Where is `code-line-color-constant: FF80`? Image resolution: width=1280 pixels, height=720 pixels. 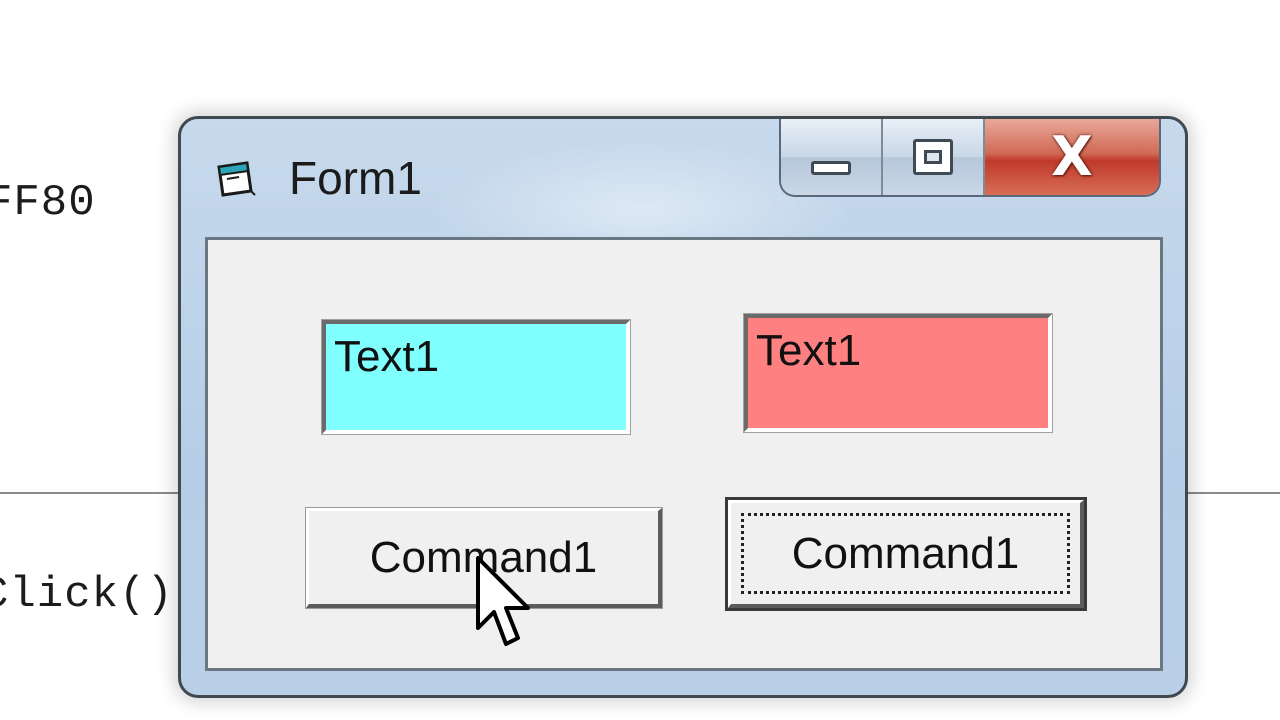
code-line-color-constant: FF80 is located at coordinates (48, 203).